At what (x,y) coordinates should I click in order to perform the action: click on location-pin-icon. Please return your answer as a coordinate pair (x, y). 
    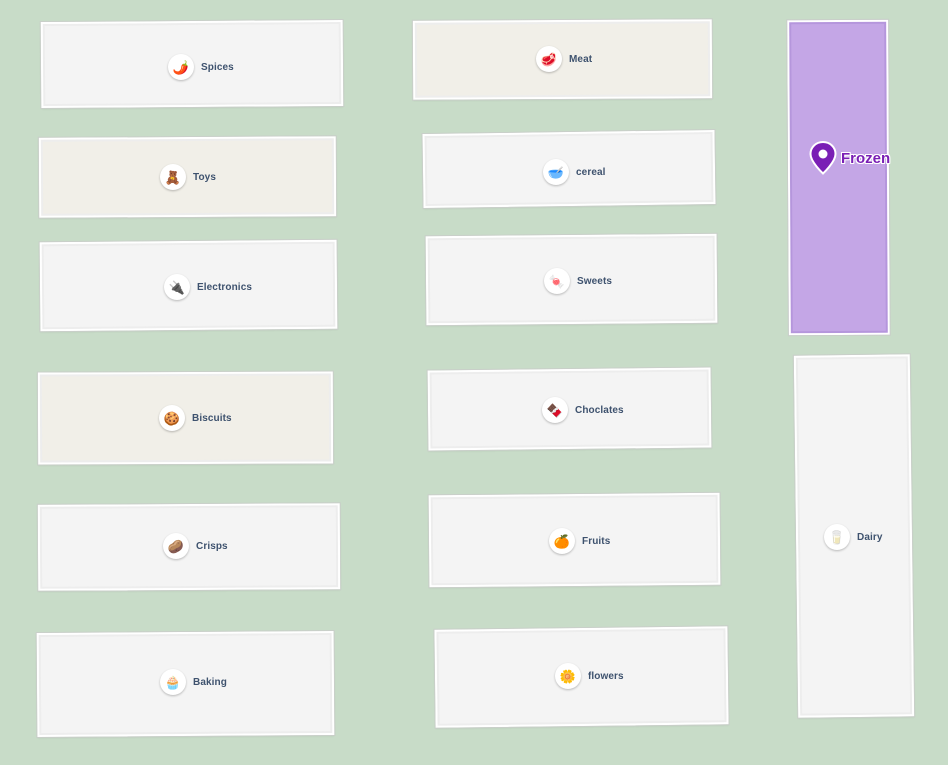
    Looking at the image, I should click on (823, 158).